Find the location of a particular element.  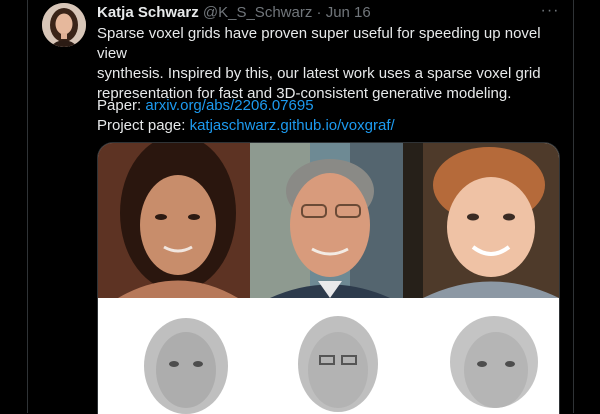

avatar-image is located at coordinates (64, 25).